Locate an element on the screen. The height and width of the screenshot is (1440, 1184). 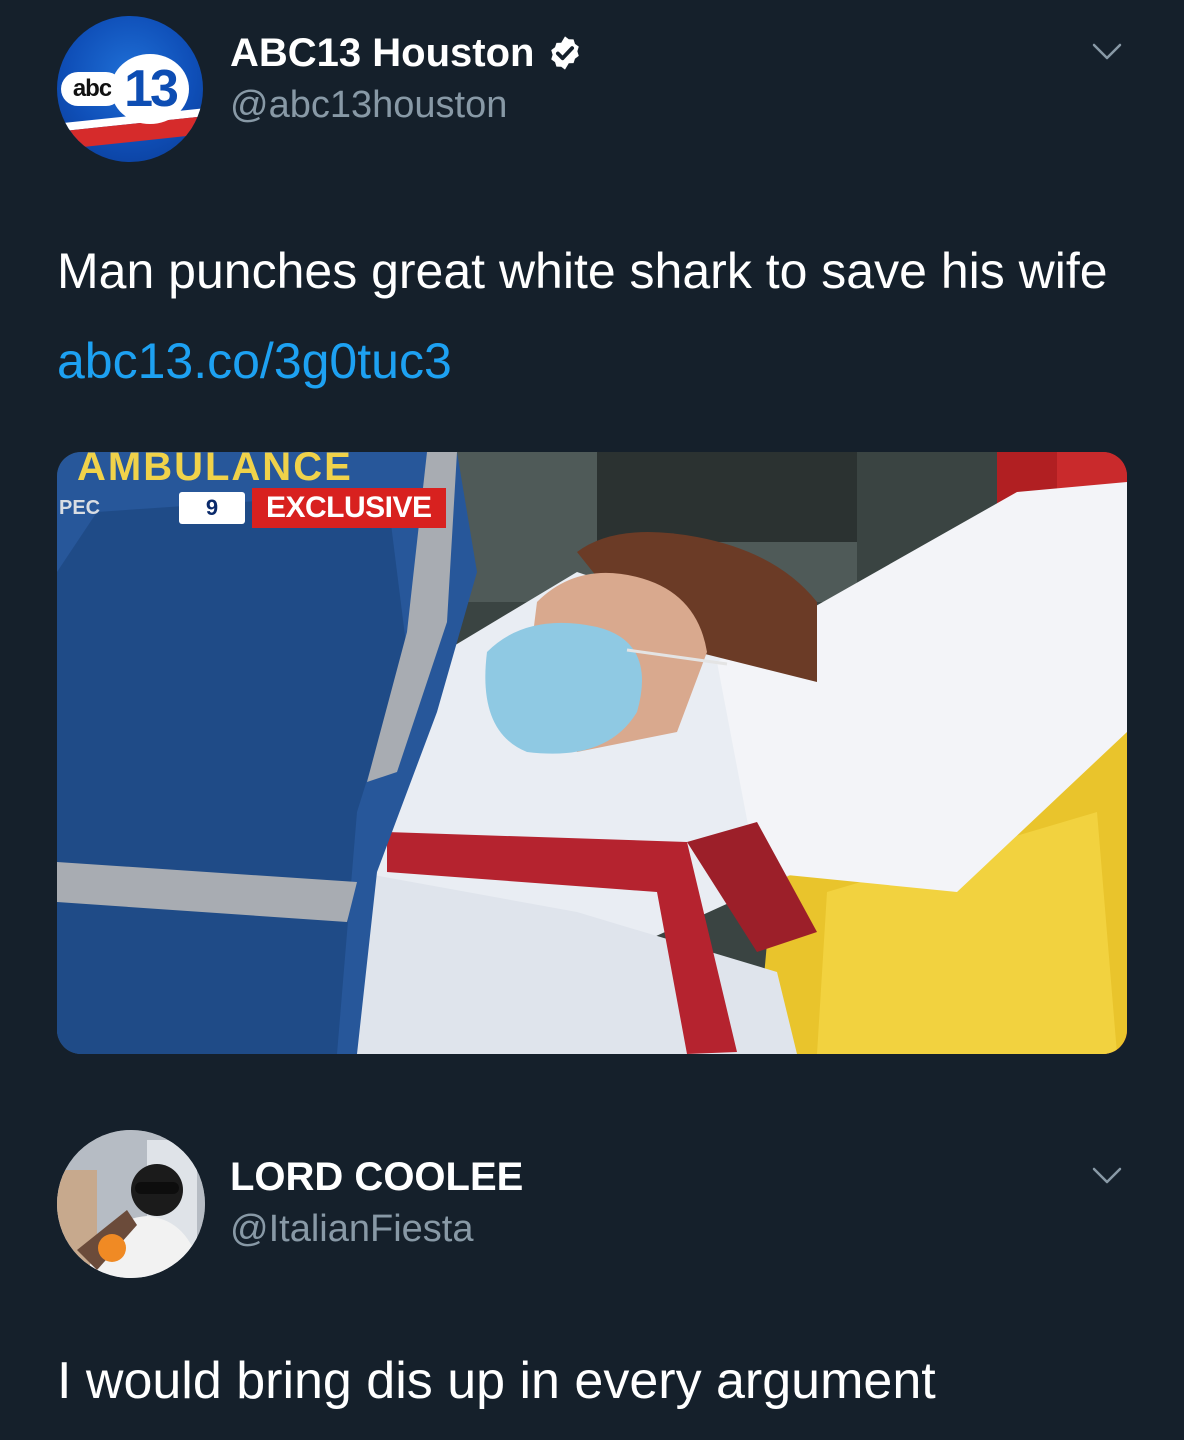
jacket-text: AMBULANCE is located at coordinates (215, 470).